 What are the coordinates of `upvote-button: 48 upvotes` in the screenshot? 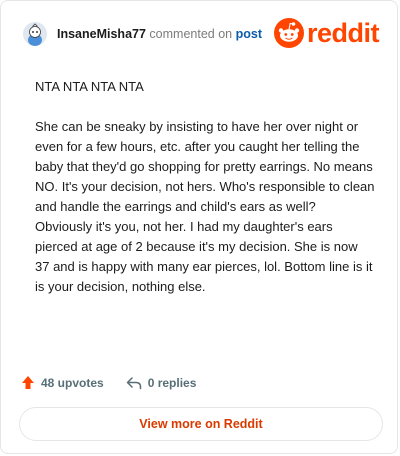 It's located at (62, 382).